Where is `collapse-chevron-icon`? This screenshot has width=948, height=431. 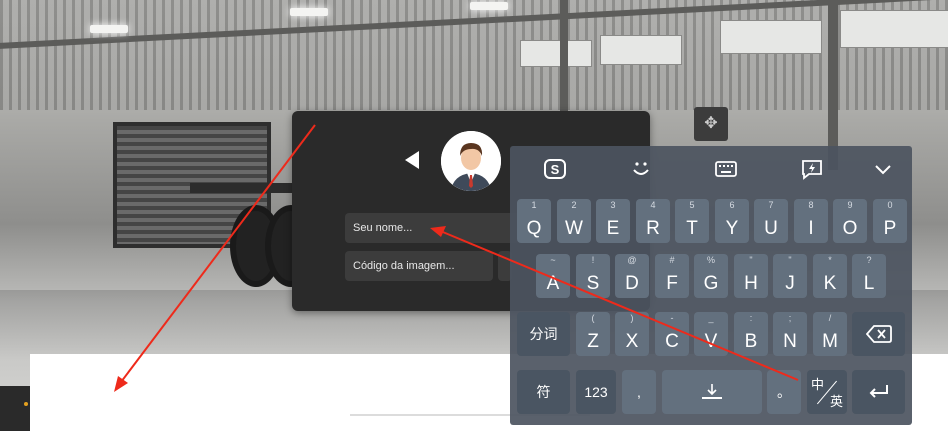
collapse-chevron-icon is located at coordinates (883, 169).